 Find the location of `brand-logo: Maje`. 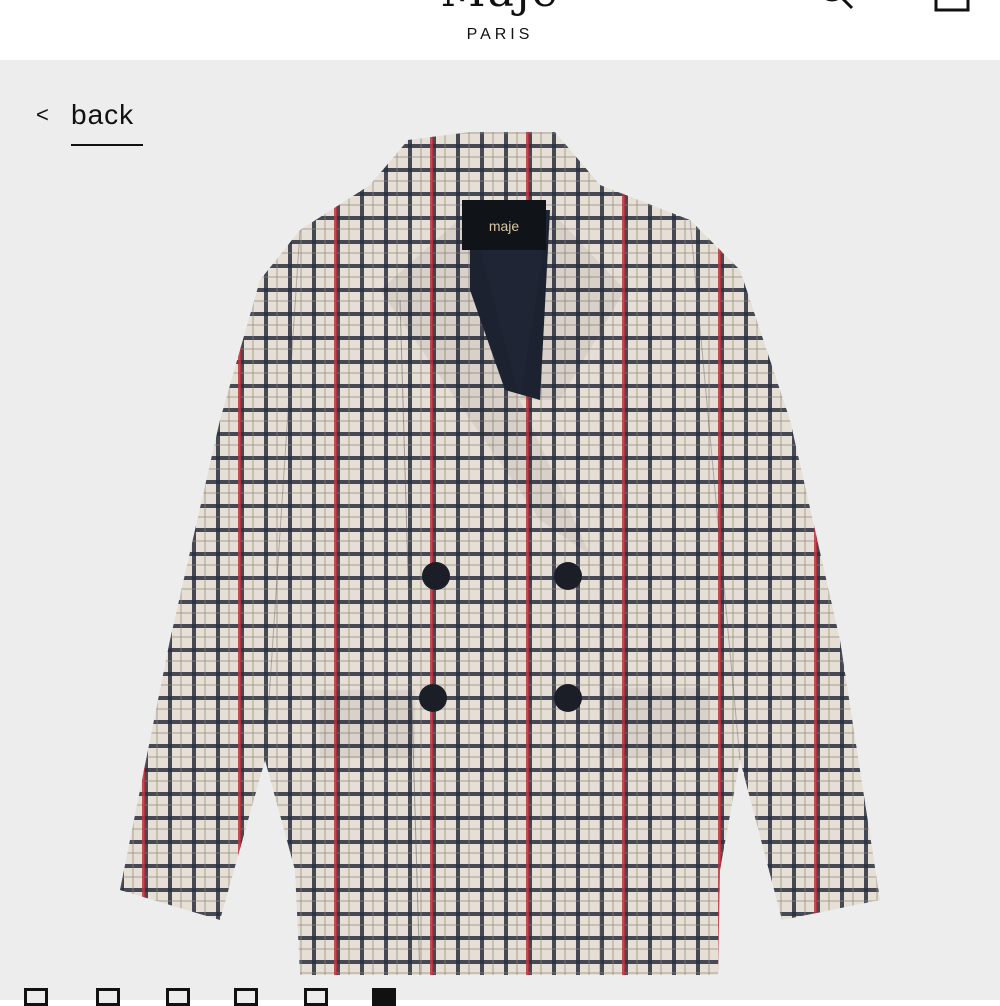

brand-logo: Maje is located at coordinates (500, 7).